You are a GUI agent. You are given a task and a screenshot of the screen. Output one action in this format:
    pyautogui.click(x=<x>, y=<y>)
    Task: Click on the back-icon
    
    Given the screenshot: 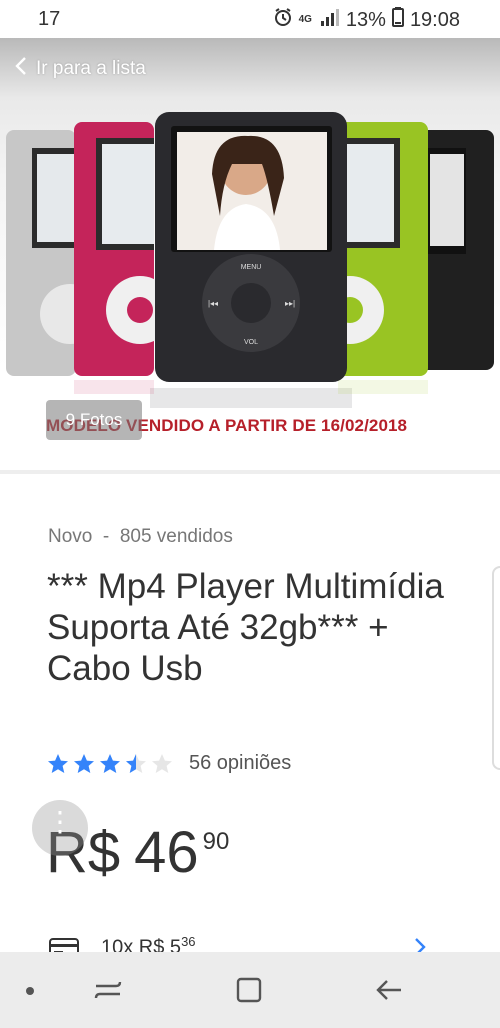 What is the action you would take?
    pyautogui.click(x=389, y=992)
    